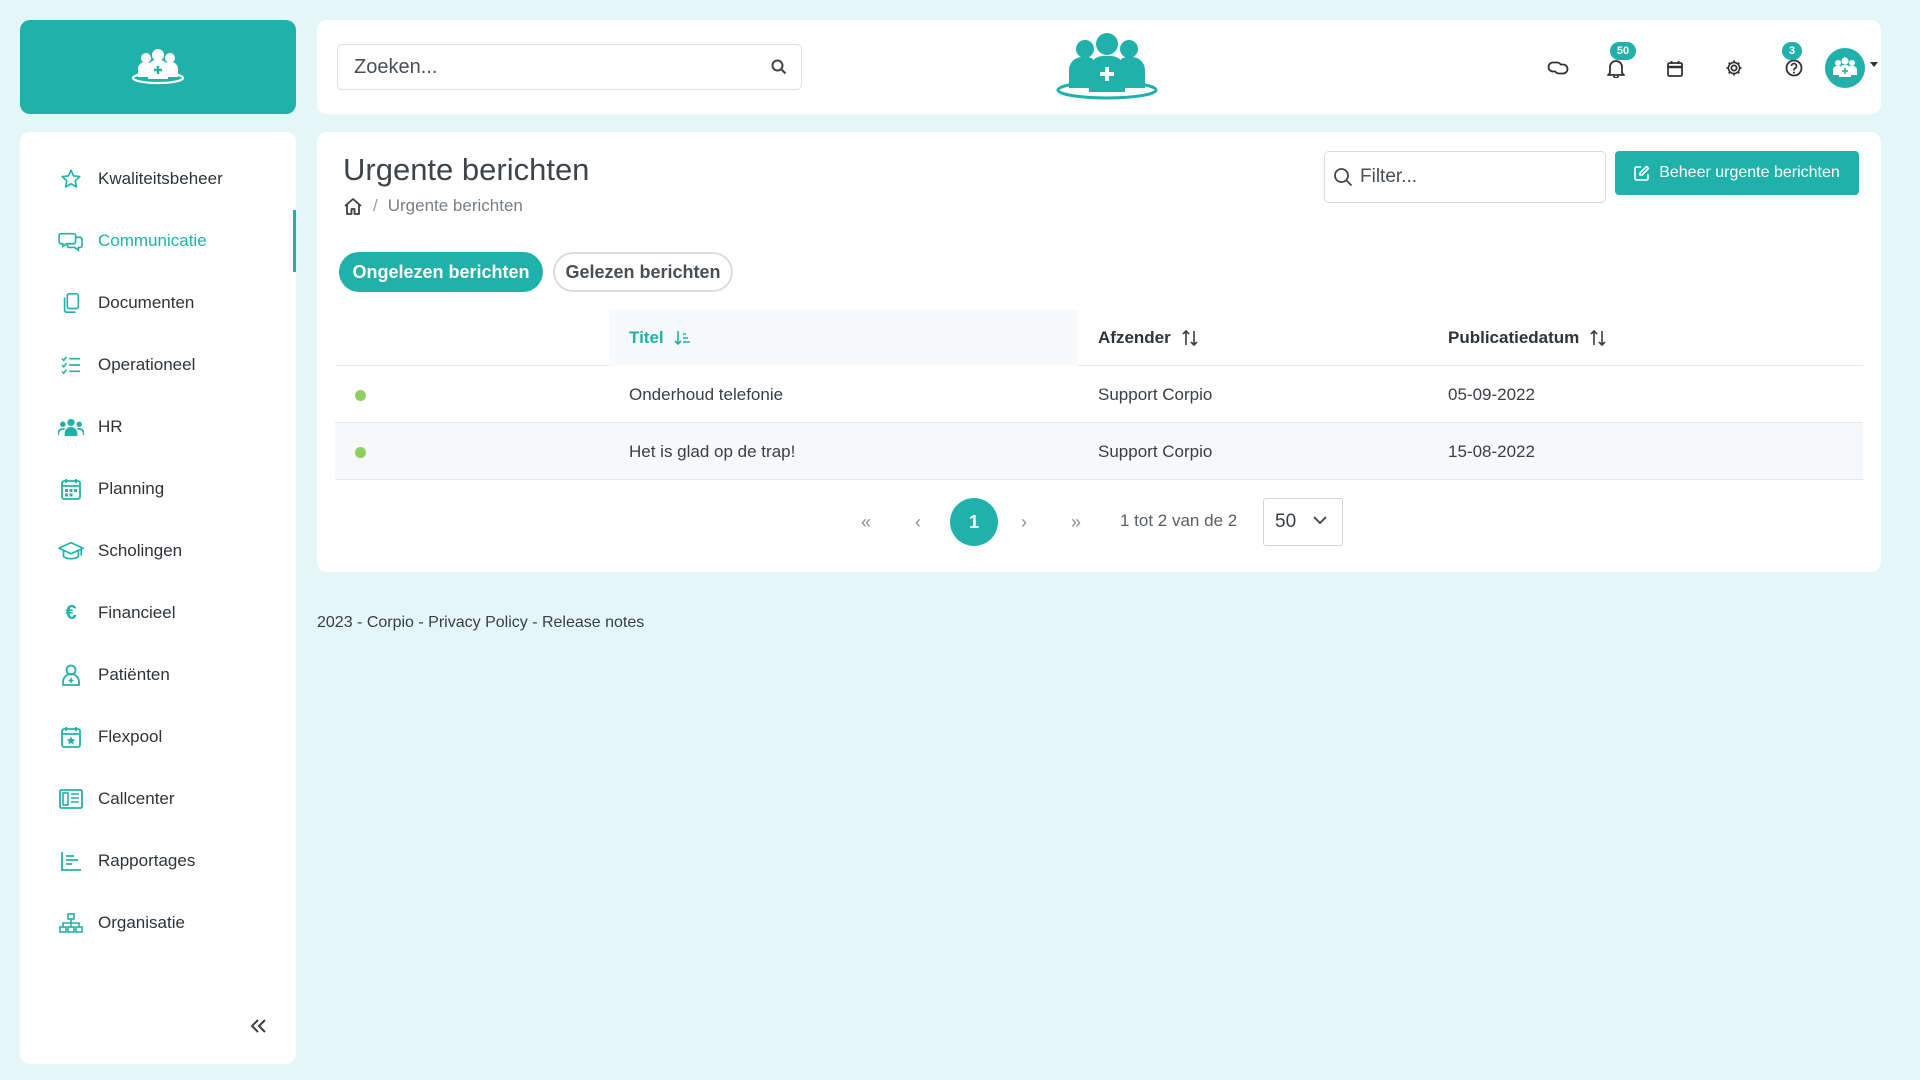  I want to click on tab-unread-messages: Ongelezen berichten, so click(441, 272).